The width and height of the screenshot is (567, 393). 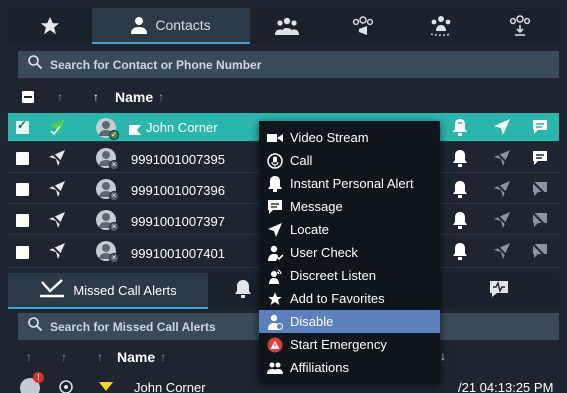 I want to click on avatar: !, so click(x=32, y=382).